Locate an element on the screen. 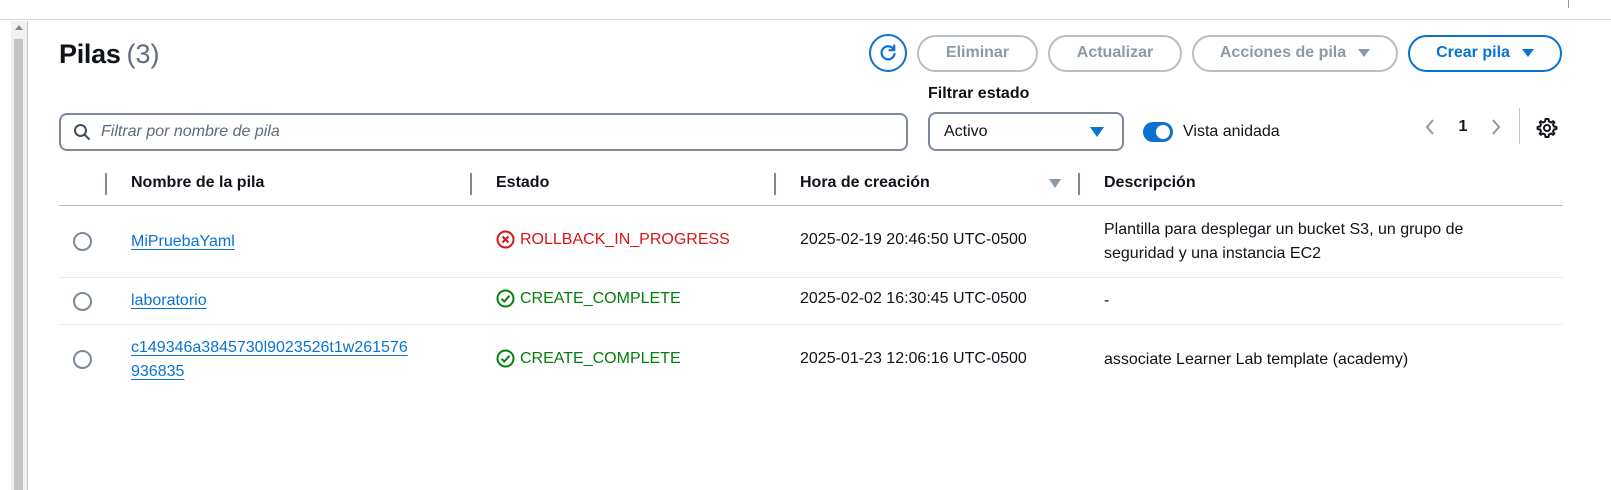 This screenshot has width=1611, height=490. page-title: Pilas is located at coordinates (90, 53).